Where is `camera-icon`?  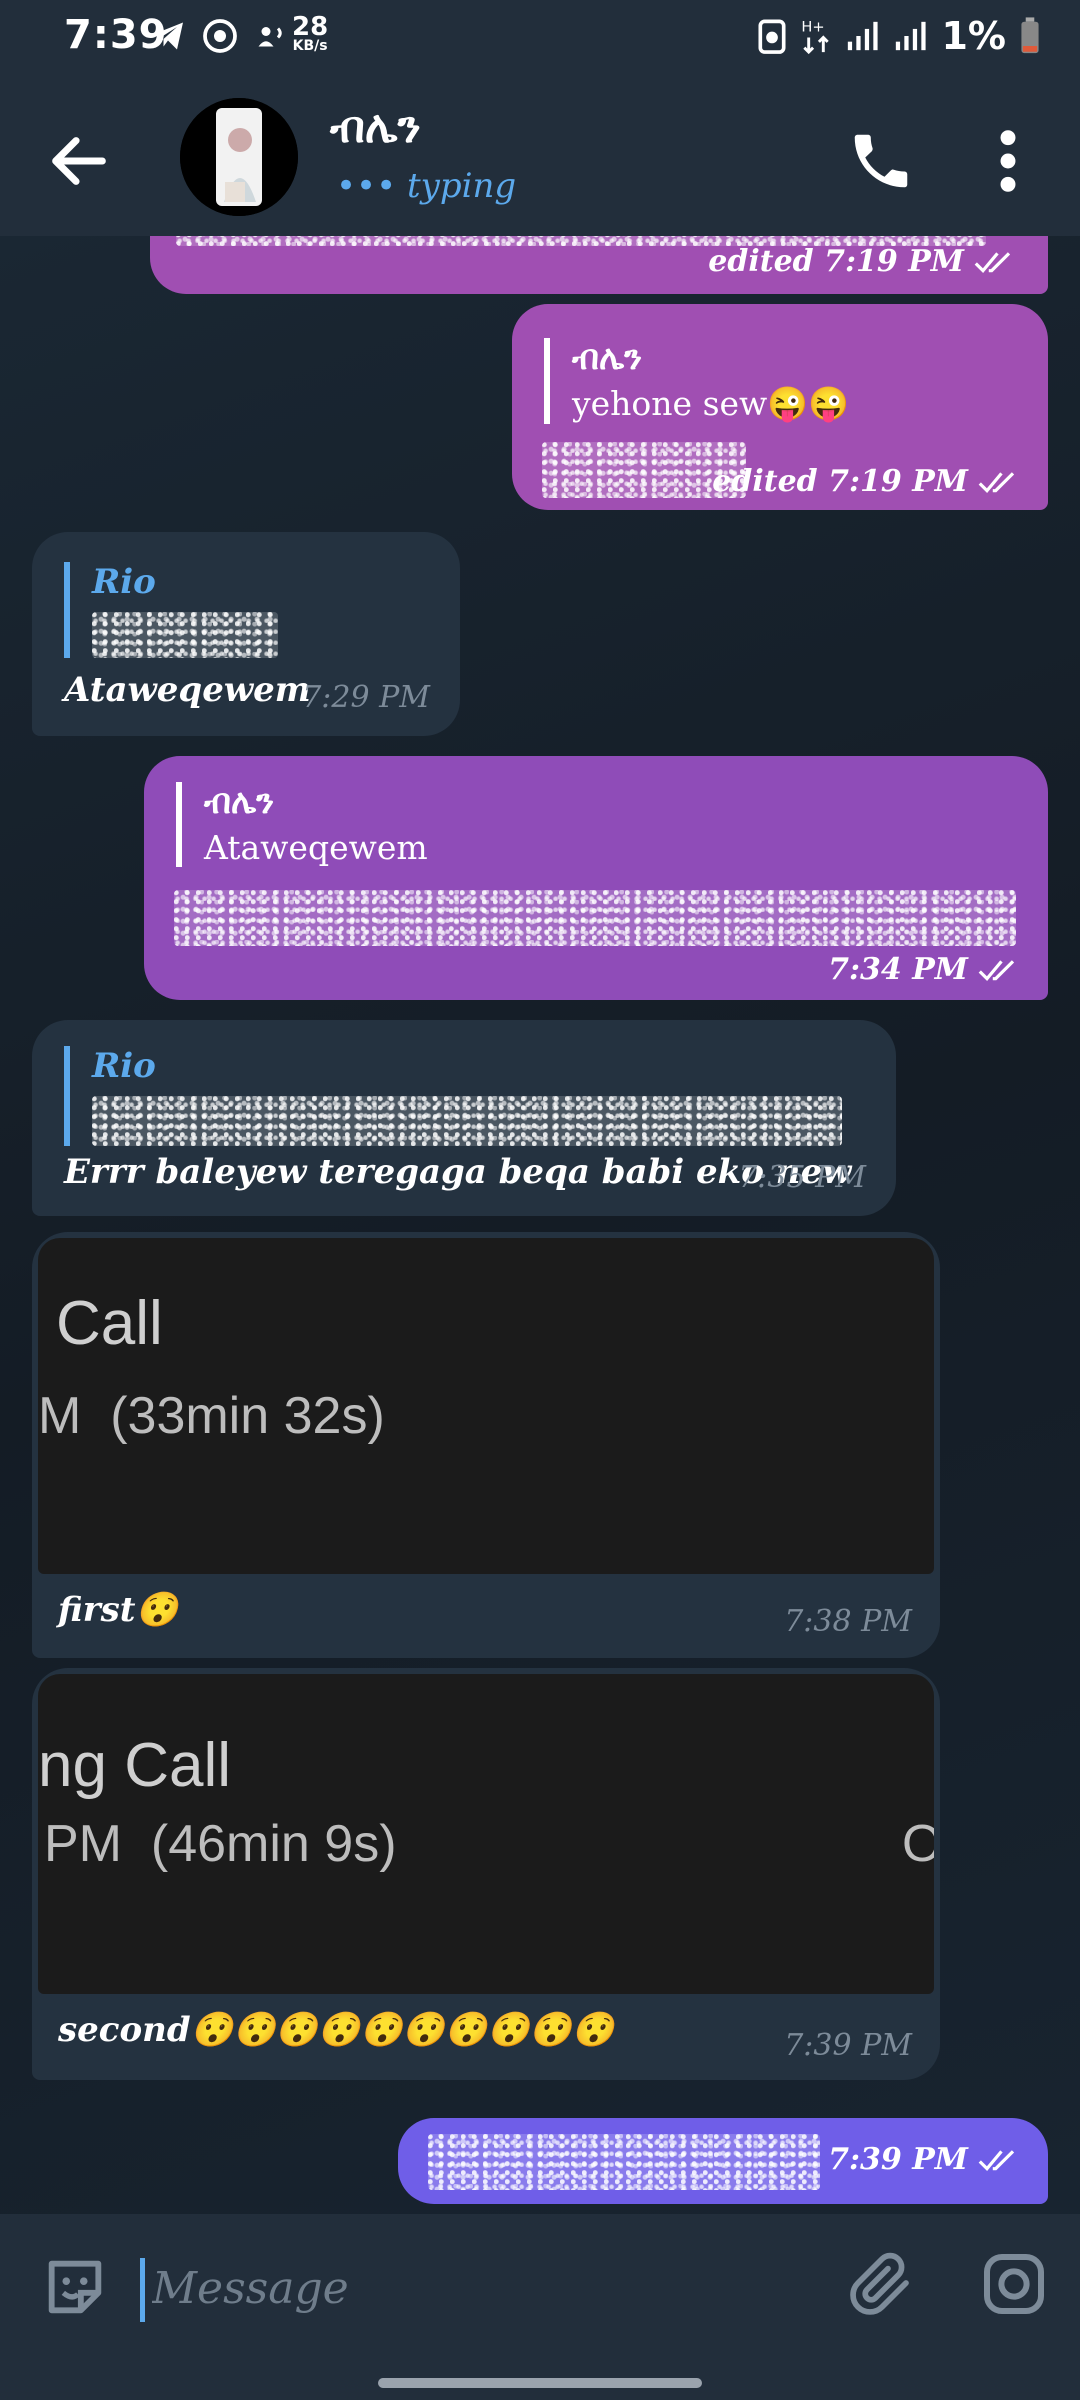
camera-icon is located at coordinates (1014, 2284).